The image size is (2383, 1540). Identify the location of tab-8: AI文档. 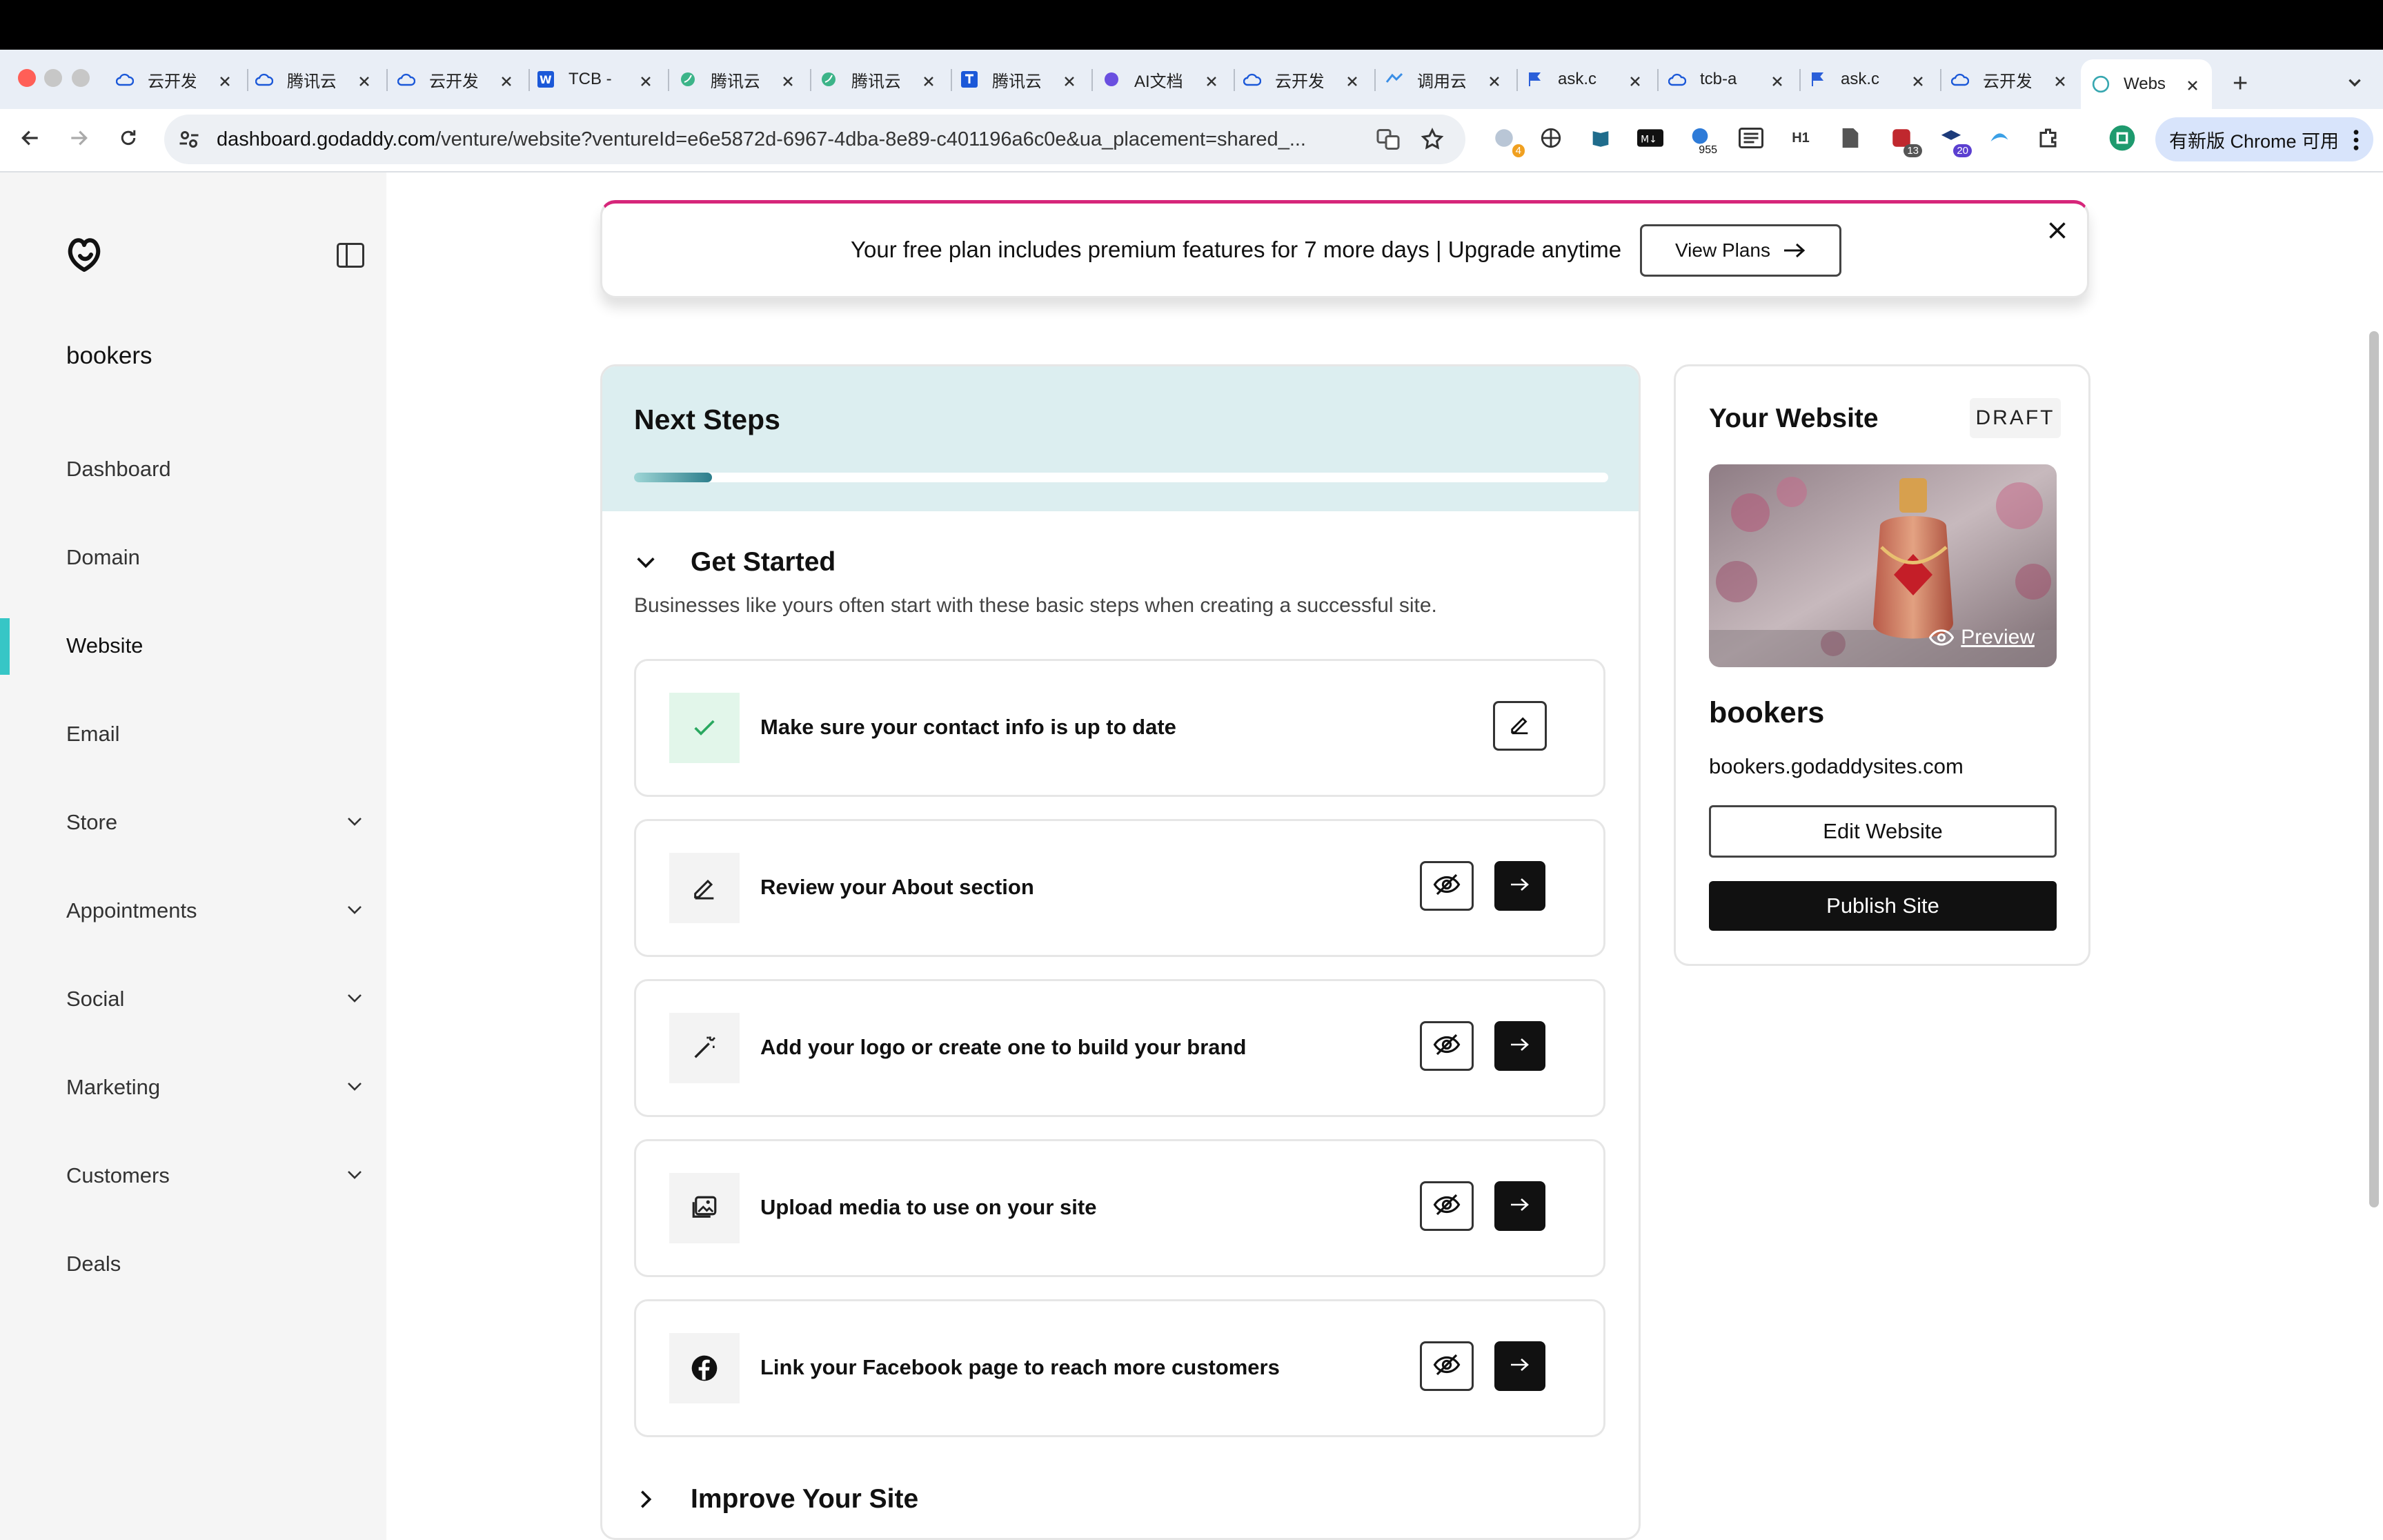
(1161, 79).